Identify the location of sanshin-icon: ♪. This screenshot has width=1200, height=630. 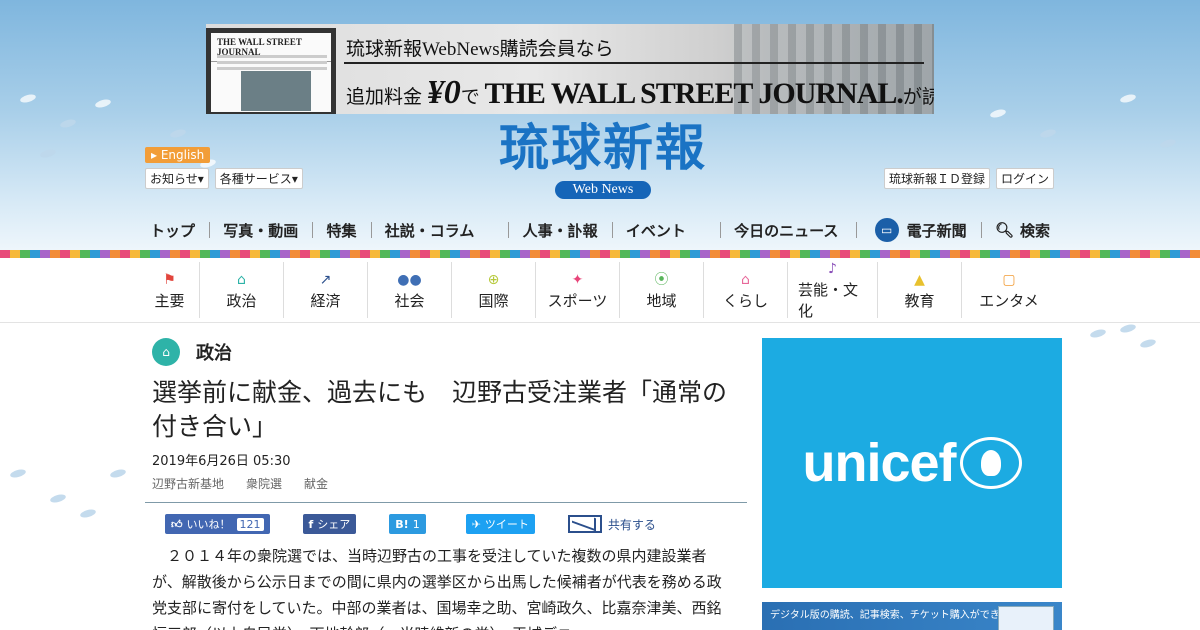
(832, 269).